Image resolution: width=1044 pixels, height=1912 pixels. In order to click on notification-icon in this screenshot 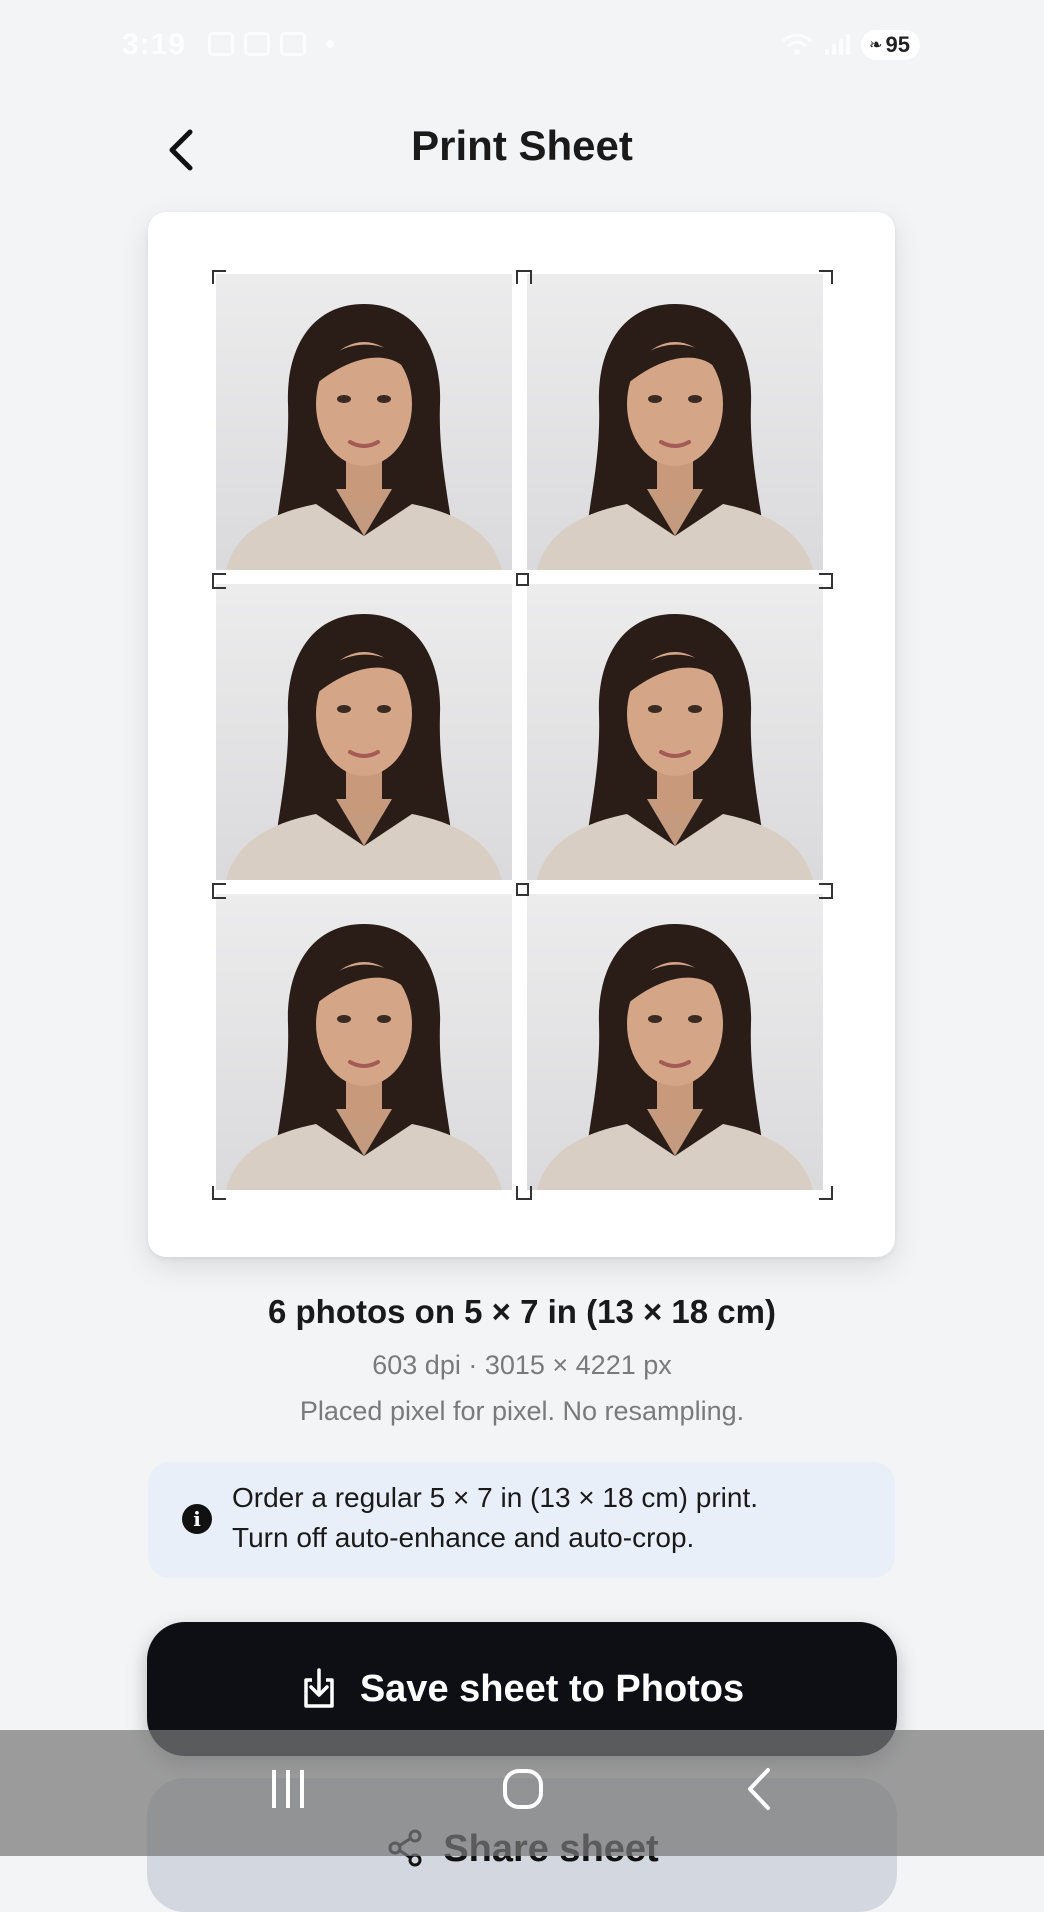, I will do `click(221, 44)`.